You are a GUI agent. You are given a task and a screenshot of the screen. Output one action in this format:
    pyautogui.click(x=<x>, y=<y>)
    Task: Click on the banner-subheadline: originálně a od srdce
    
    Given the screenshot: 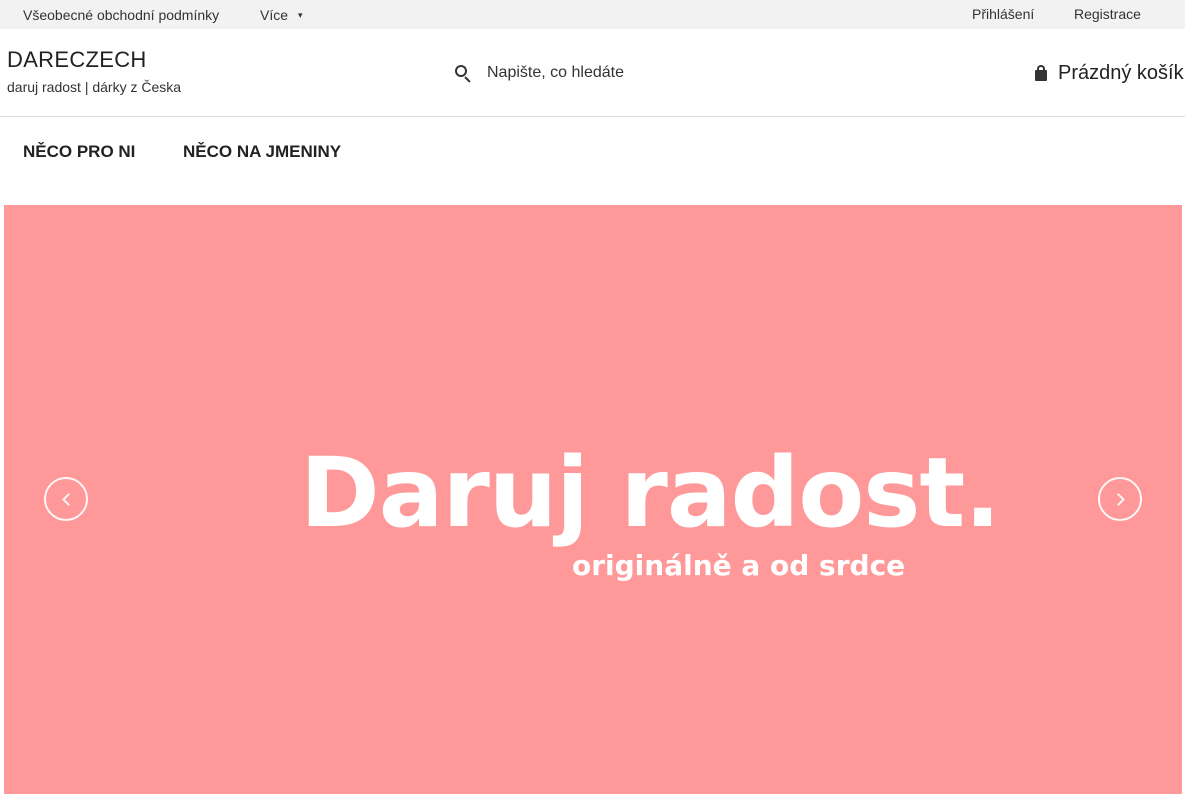 What is the action you would take?
    pyautogui.click(x=739, y=565)
    